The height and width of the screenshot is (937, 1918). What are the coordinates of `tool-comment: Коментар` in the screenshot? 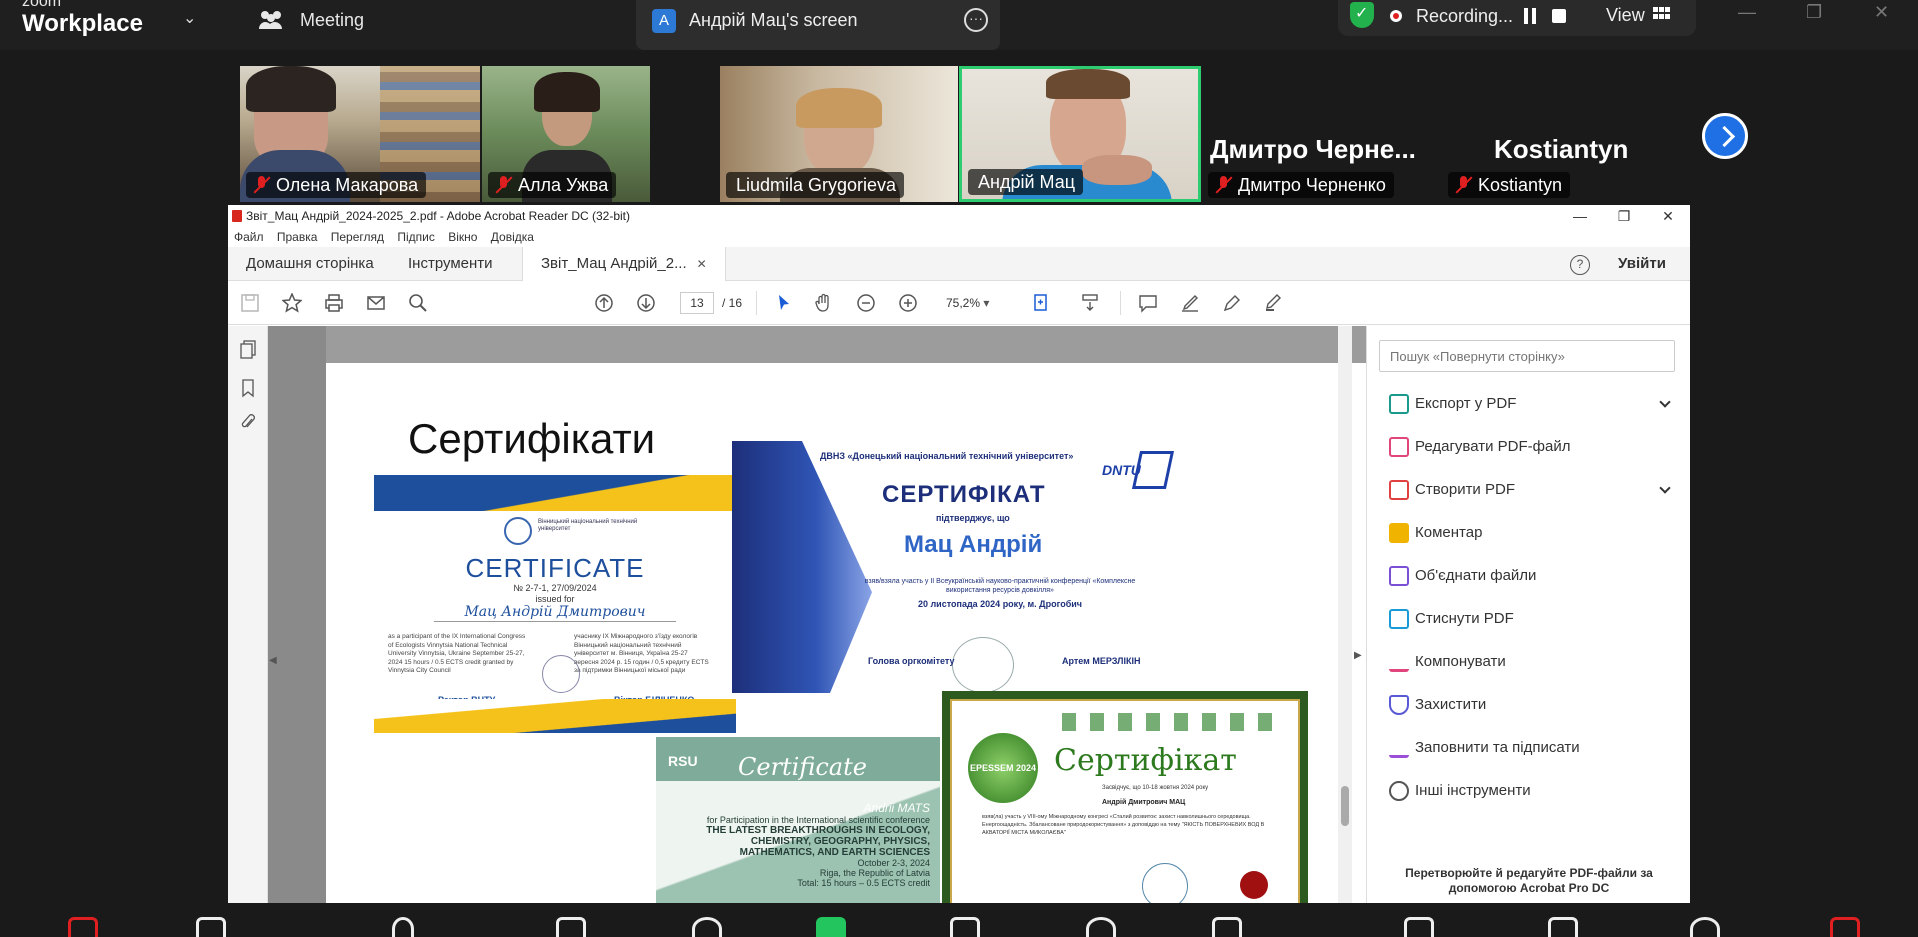 It's located at (1529, 533).